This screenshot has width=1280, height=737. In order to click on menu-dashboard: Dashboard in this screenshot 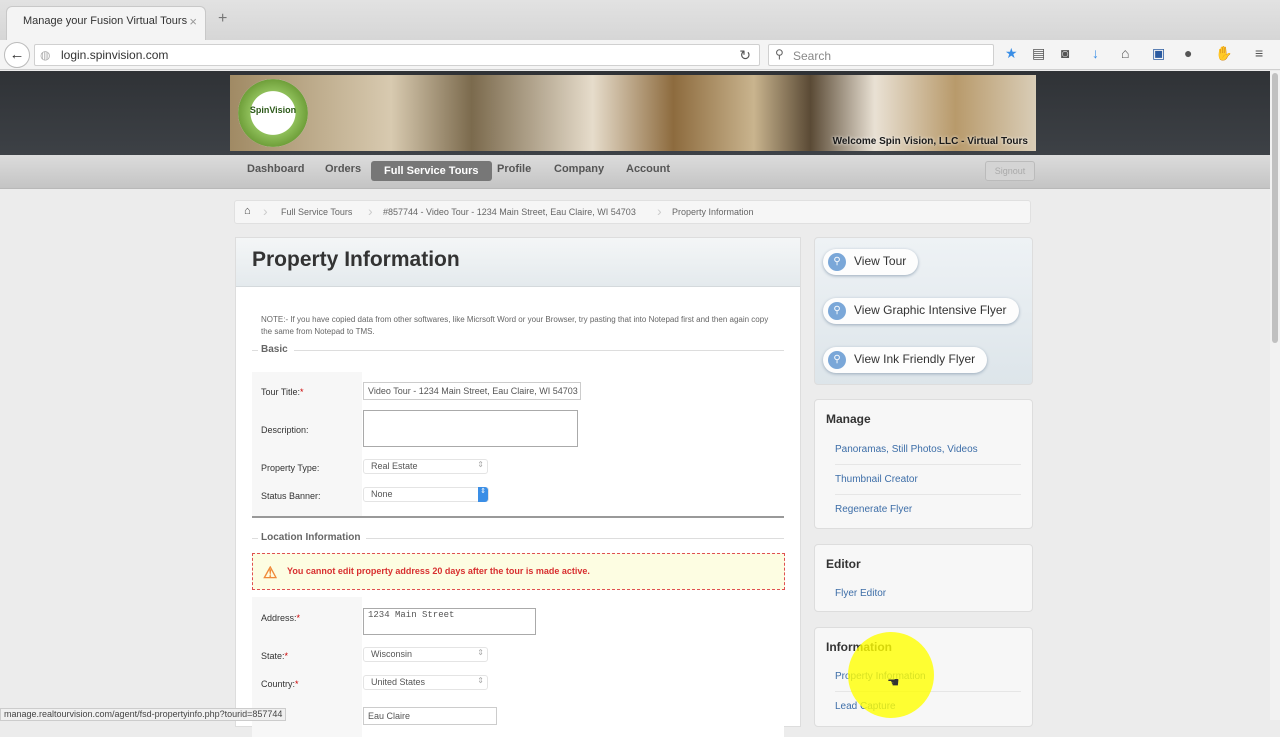, I will do `click(275, 169)`.